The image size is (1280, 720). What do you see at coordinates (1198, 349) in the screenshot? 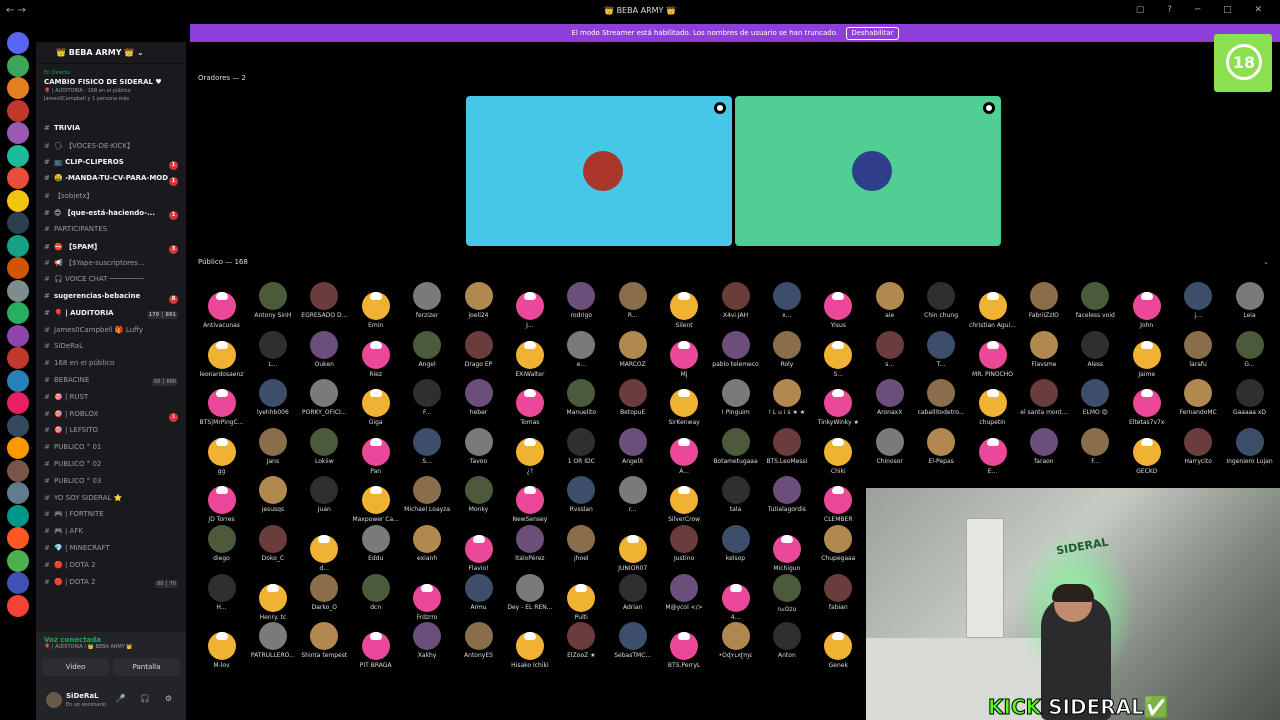
I see `audience-member: larafu` at bounding box center [1198, 349].